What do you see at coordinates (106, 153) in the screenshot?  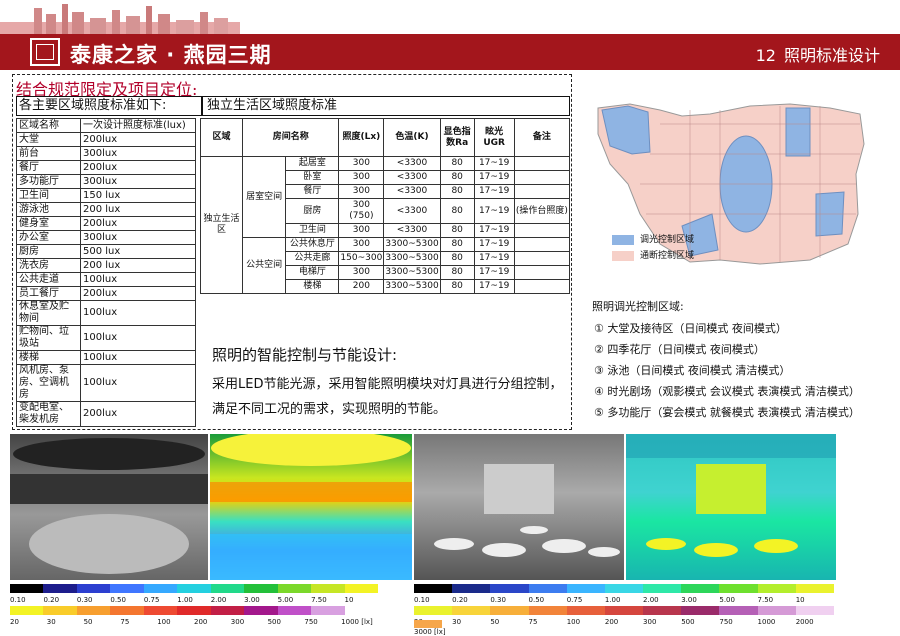 I see `illuminance-row: 前台 300lux` at bounding box center [106, 153].